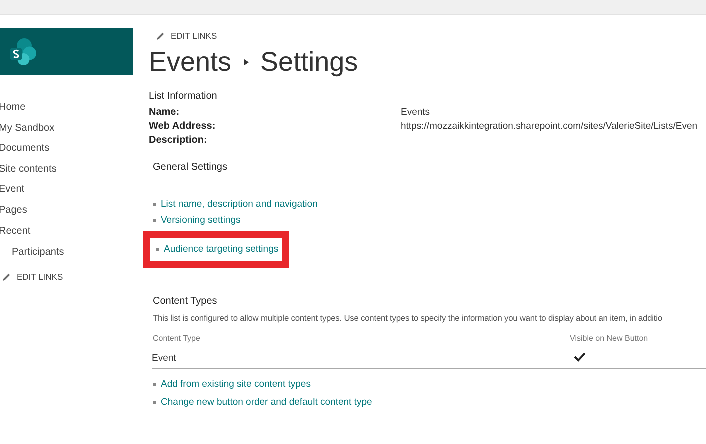  I want to click on nav-link: Recent, so click(15, 232).